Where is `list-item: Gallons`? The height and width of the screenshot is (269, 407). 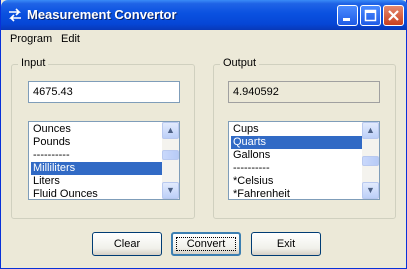 list-item: Gallons is located at coordinates (297, 155).